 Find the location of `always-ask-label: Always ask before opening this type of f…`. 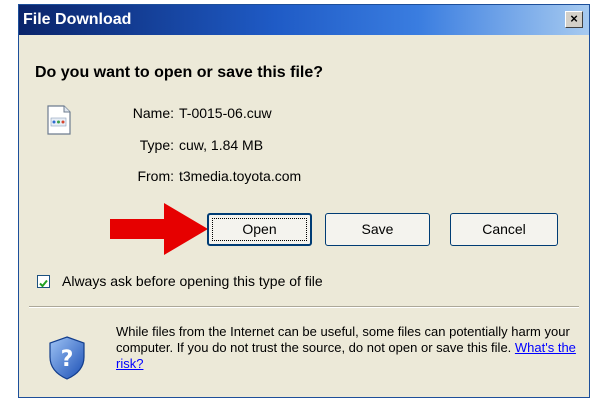

always-ask-label: Always ask before opening this type of f… is located at coordinates (192, 281).